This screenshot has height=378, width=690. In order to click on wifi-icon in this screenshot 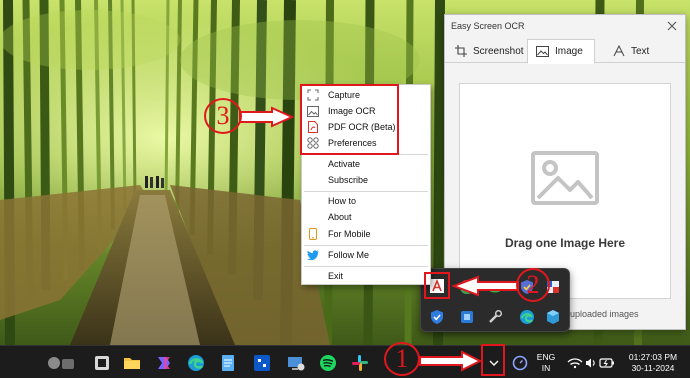, I will do `click(575, 363)`.